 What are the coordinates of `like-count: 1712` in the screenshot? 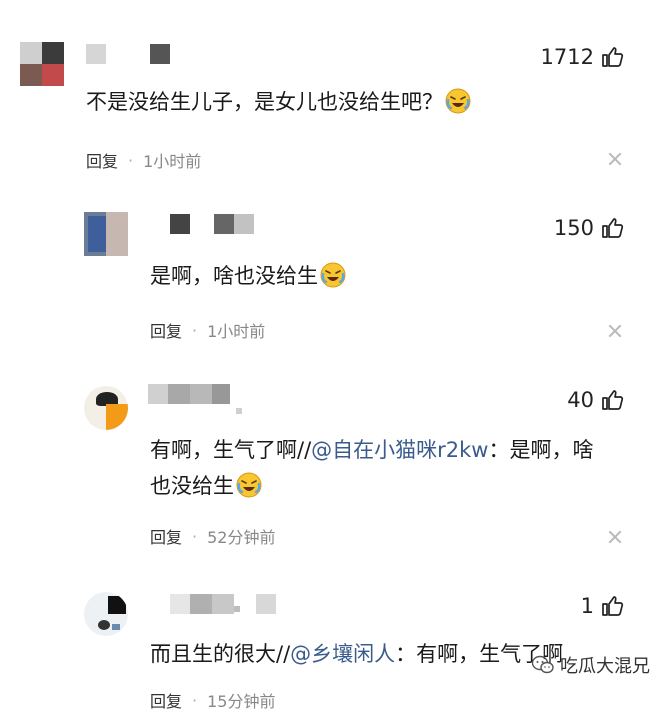 It's located at (582, 57).